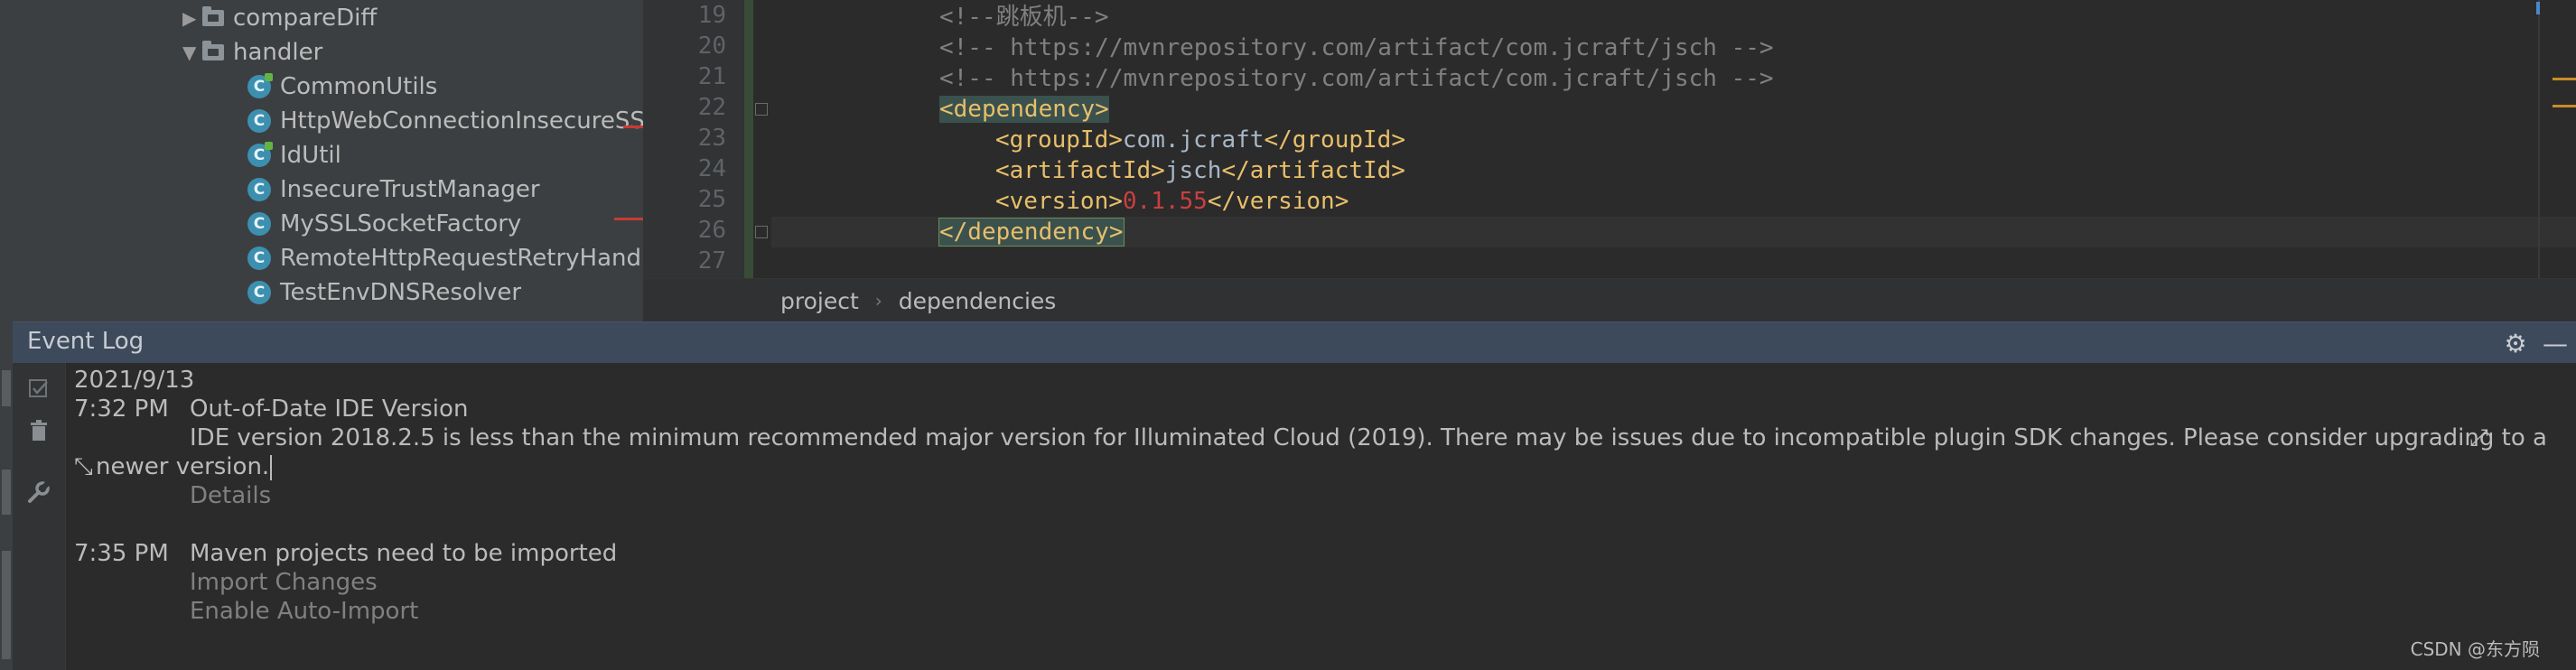 The image size is (2576, 670). I want to click on xml-tag: <version>, so click(1059, 201).